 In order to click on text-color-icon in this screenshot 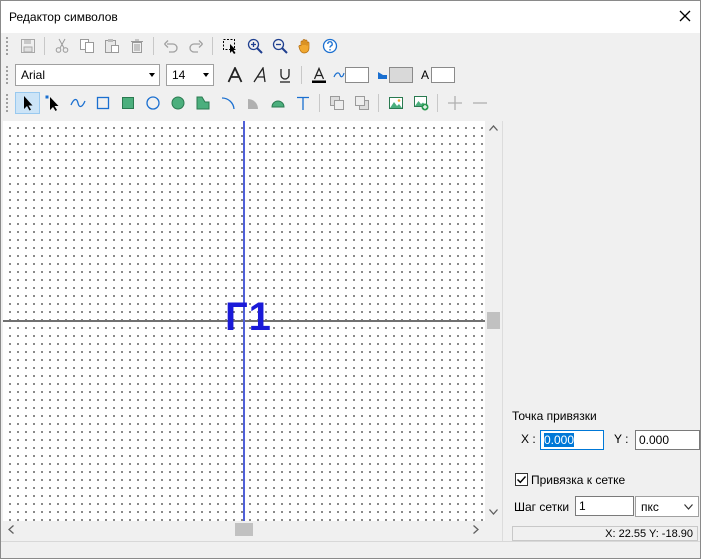, I will do `click(318, 75)`.